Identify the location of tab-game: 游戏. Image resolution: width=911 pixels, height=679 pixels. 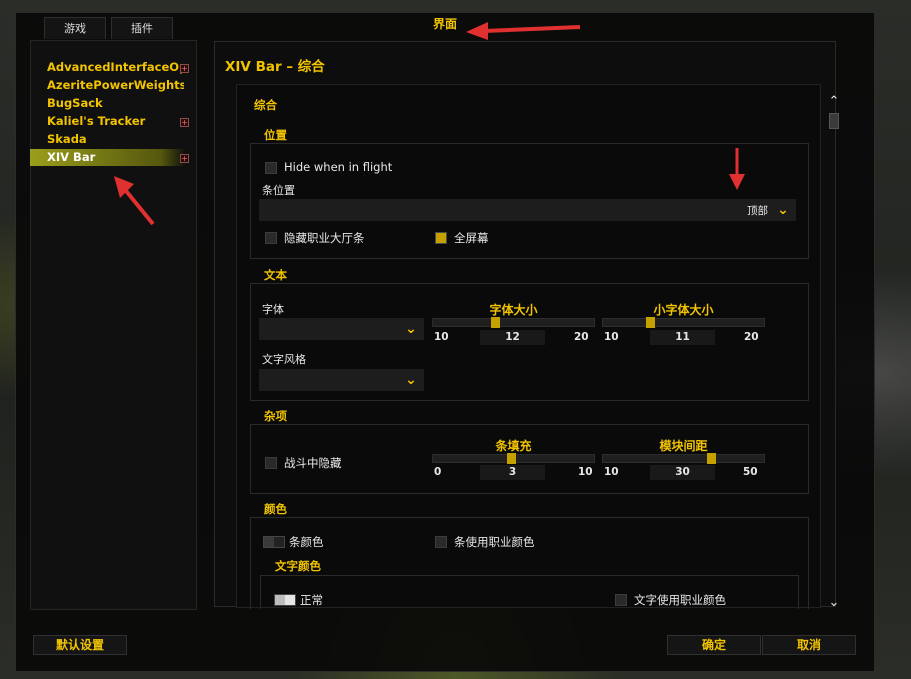
(75, 28).